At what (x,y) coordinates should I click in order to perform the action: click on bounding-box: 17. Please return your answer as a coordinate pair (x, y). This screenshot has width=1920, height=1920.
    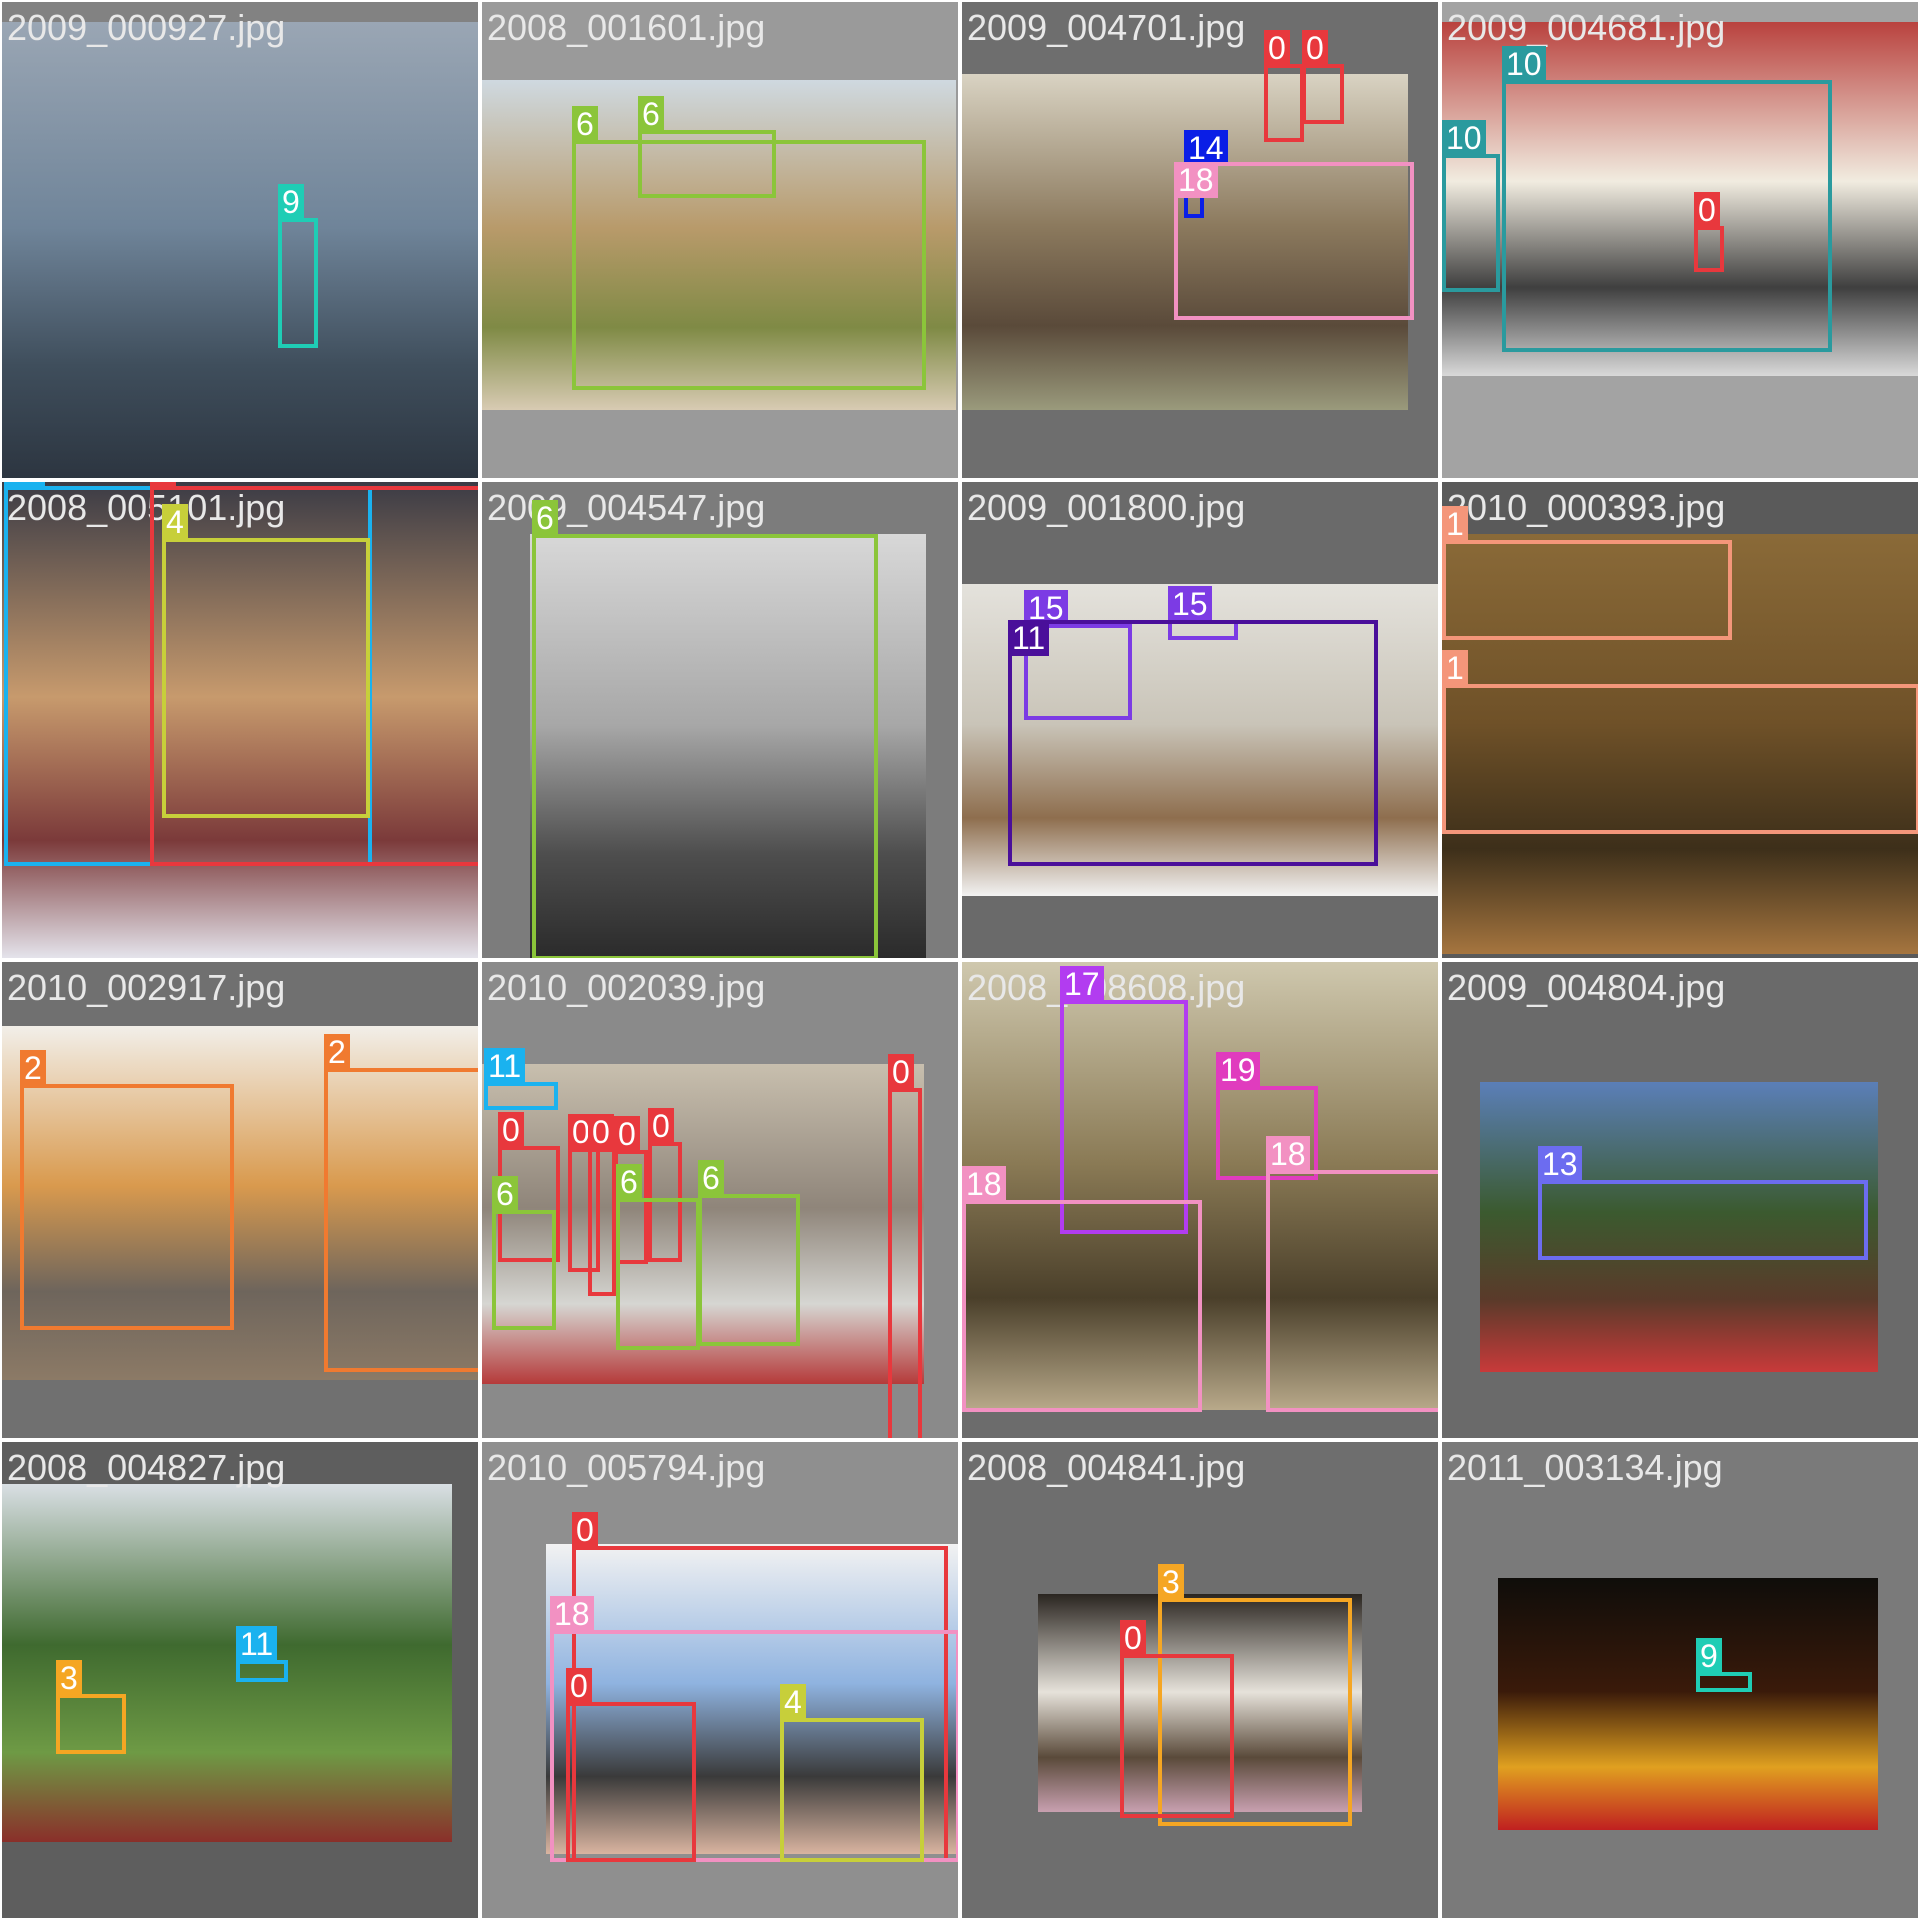
    Looking at the image, I should click on (1124, 1100).